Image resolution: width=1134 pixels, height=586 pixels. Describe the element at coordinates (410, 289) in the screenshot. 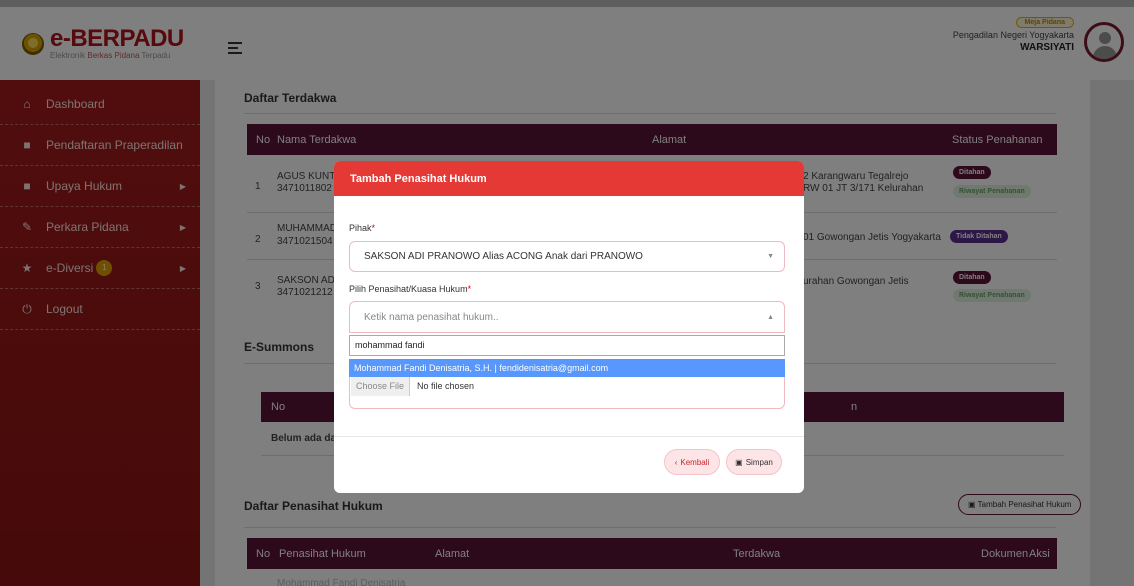

I see `penasihat-label: Pilih Penasihat/Kuasa Hukum*` at that location.